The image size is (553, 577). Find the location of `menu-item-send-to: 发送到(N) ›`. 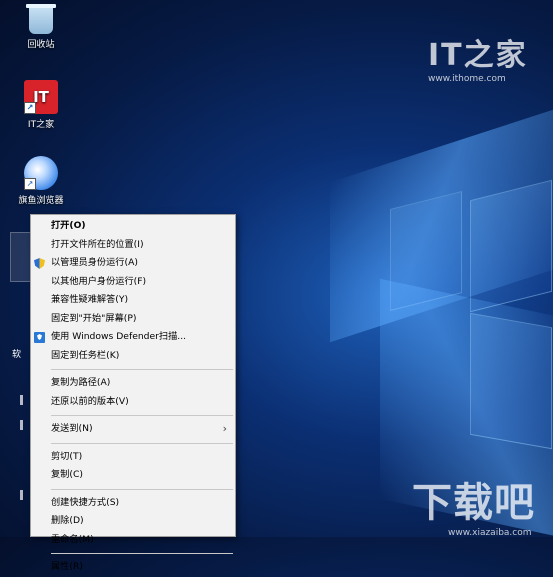

menu-item-send-to: 发送到(N) › is located at coordinates (133, 429).